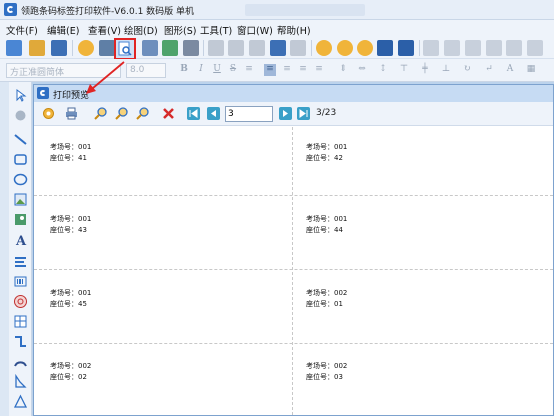  Describe the element at coordinates (184, 70) in the screenshot. I see `bold-icon: B` at that location.